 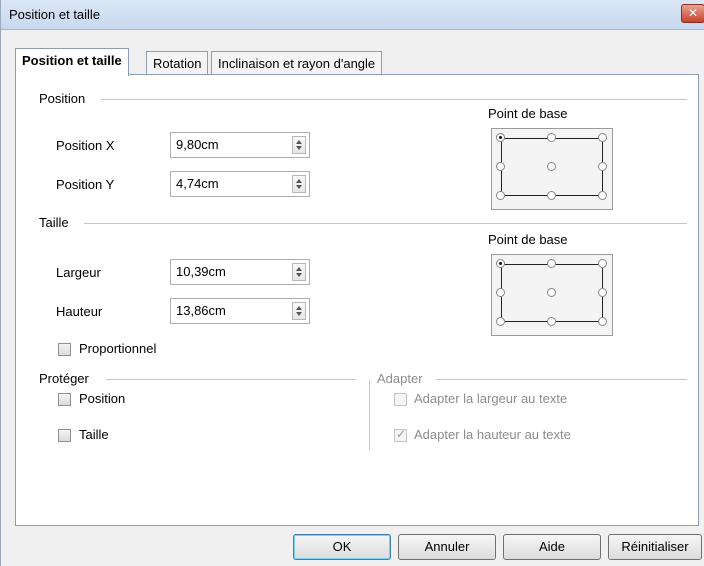 What do you see at coordinates (79, 311) in the screenshot?
I see `height-label: Hauteur` at bounding box center [79, 311].